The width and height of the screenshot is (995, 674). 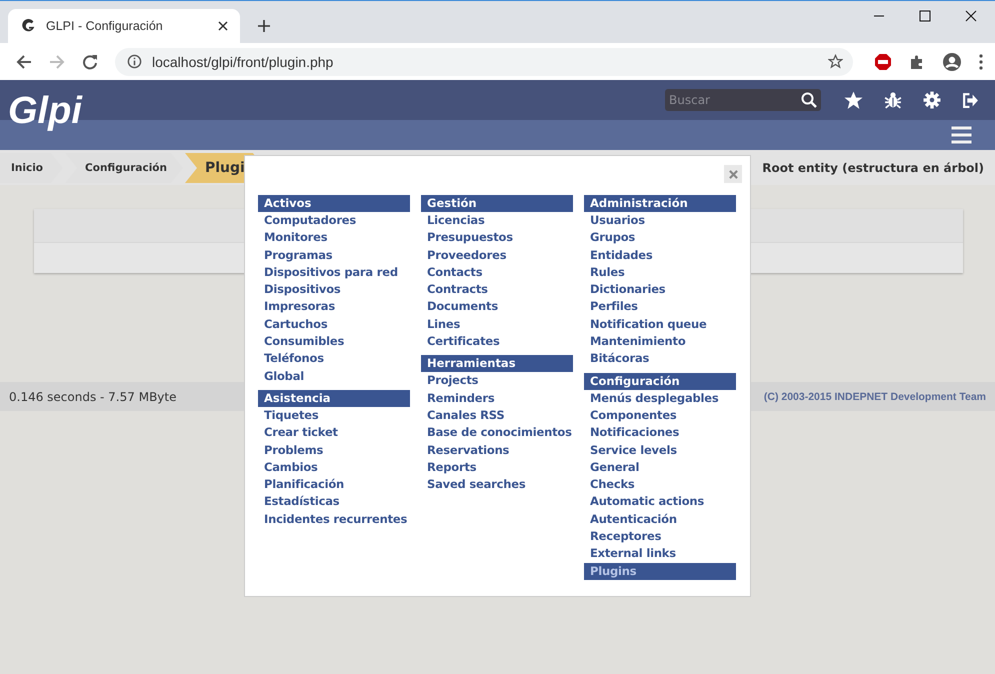 I want to click on section-header: Gestión, so click(x=497, y=203).